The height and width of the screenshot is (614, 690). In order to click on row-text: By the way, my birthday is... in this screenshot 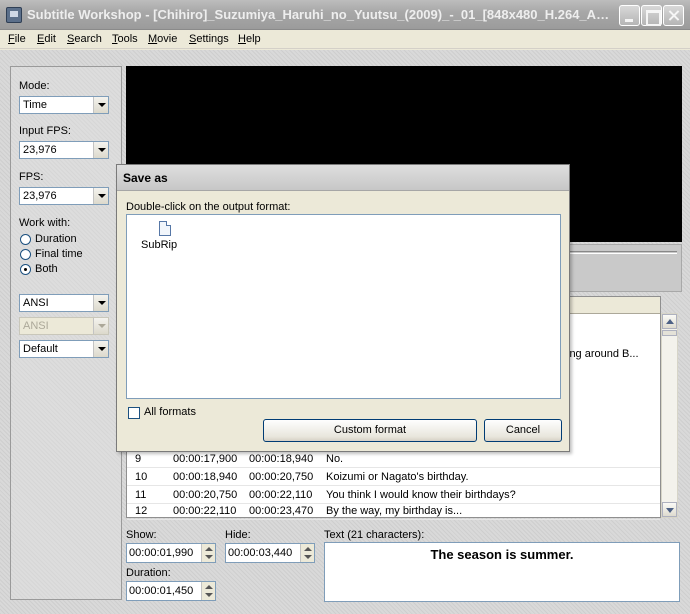, I will do `click(394, 511)`.